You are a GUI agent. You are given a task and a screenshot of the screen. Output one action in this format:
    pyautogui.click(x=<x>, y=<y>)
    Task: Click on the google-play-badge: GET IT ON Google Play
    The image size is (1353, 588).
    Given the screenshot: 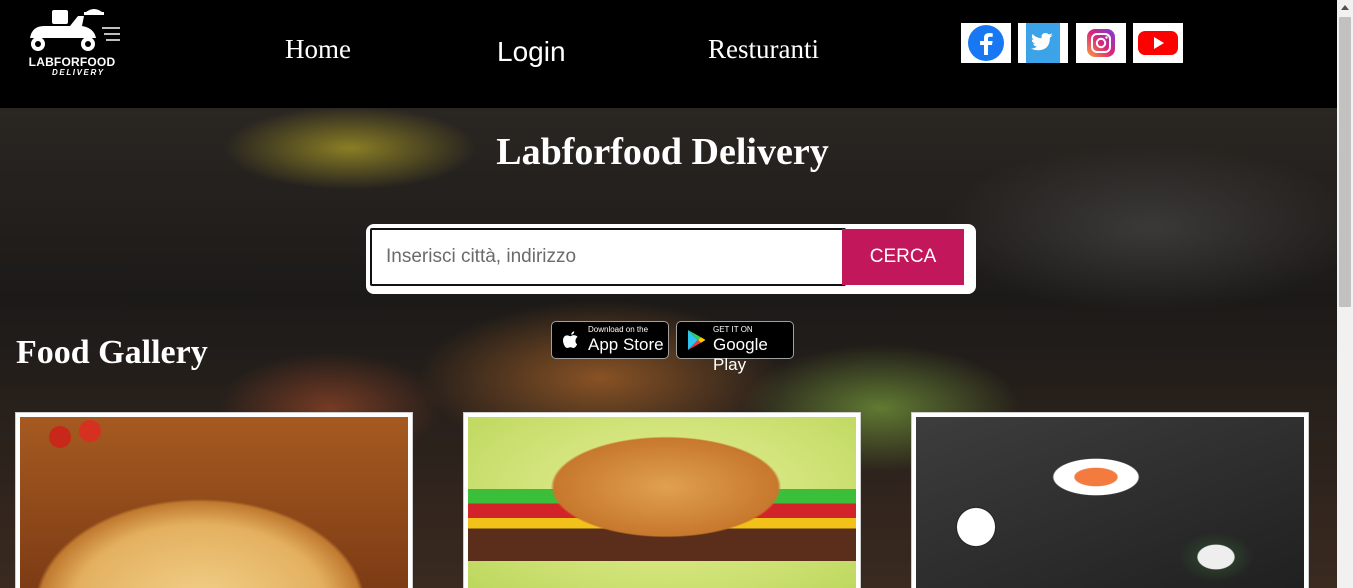 What is the action you would take?
    pyautogui.click(x=735, y=347)
    